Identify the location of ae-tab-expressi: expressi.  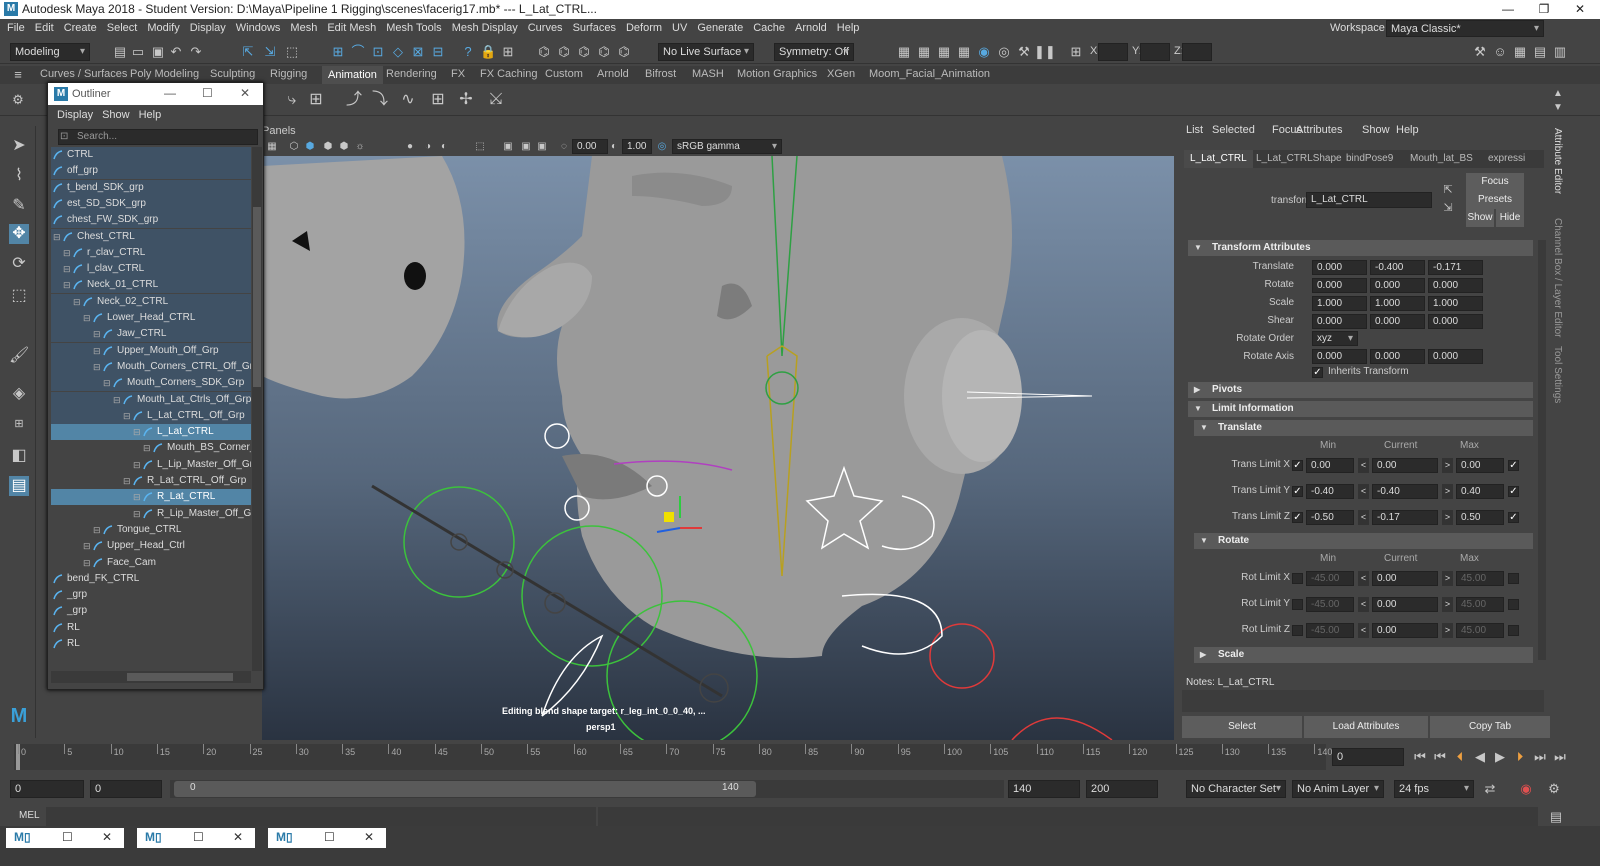
(1506, 158).